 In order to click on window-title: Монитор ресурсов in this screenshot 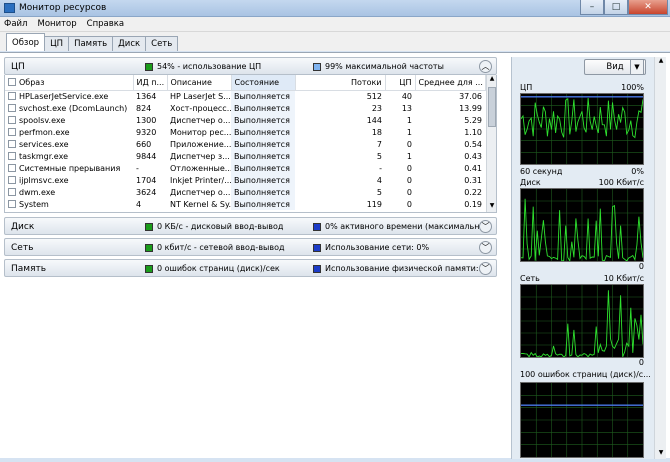, I will do `click(63, 8)`.